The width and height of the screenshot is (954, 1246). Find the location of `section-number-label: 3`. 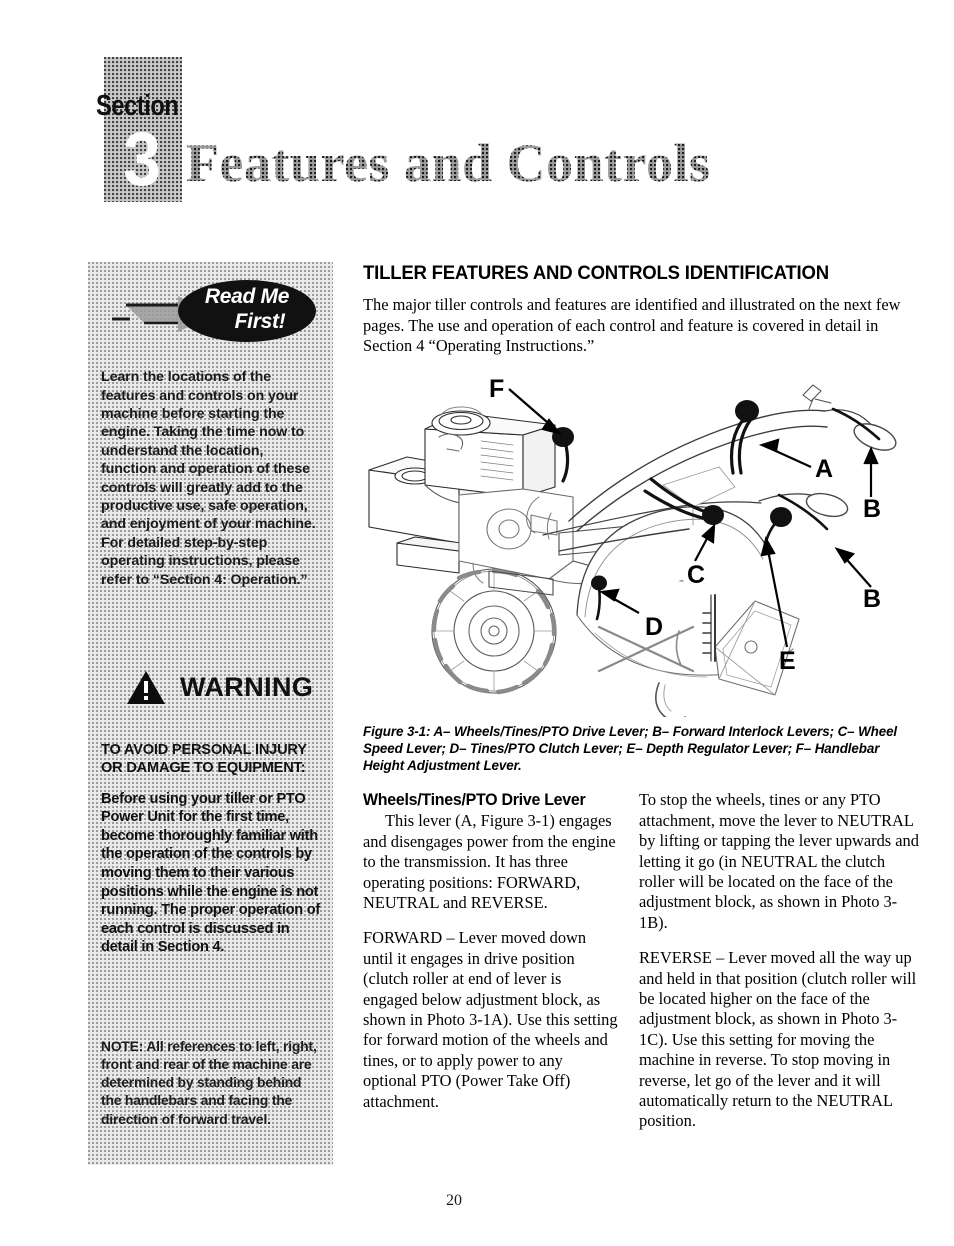

section-number-label: 3 is located at coordinates (142, 159).